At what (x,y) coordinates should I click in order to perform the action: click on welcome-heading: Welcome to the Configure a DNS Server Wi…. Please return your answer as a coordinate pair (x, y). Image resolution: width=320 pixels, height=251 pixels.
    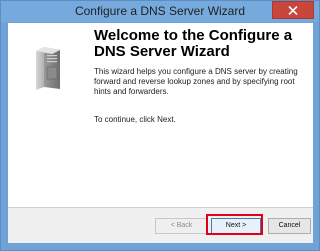
    Looking at the image, I should click on (193, 43).